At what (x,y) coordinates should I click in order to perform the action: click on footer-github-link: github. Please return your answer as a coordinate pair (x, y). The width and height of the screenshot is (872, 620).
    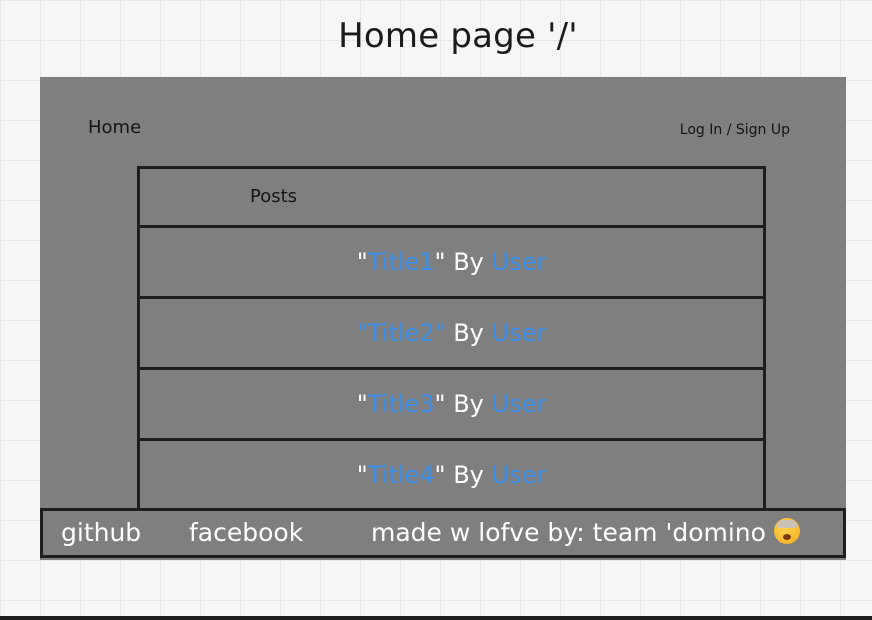
    Looking at the image, I should click on (101, 532).